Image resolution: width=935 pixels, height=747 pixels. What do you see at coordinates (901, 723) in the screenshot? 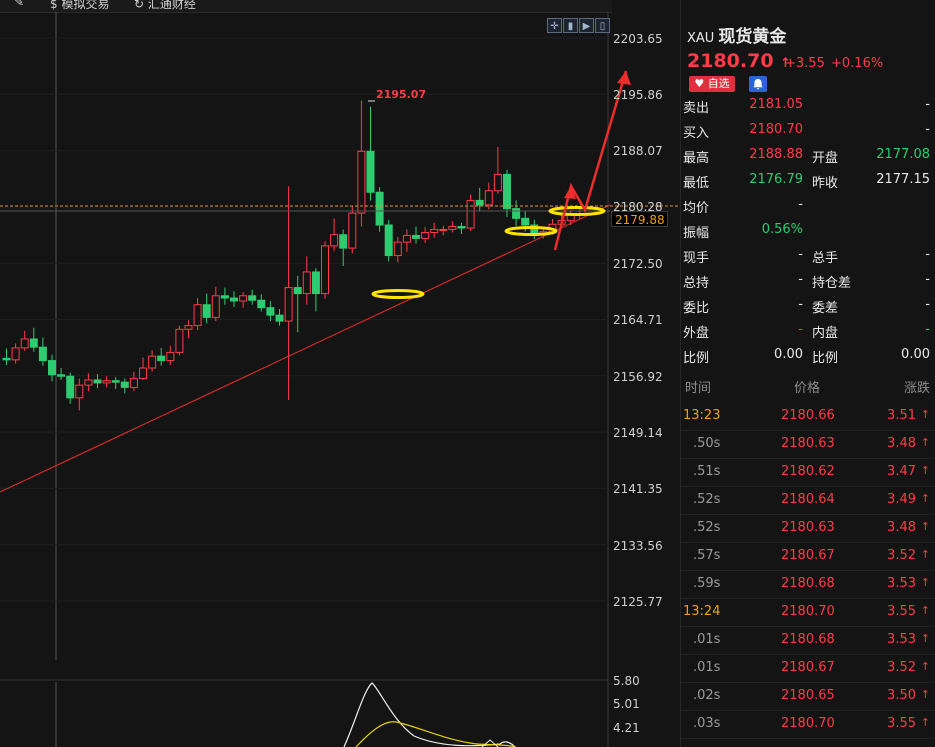
I see `tick-change: 3.55` at bounding box center [901, 723].